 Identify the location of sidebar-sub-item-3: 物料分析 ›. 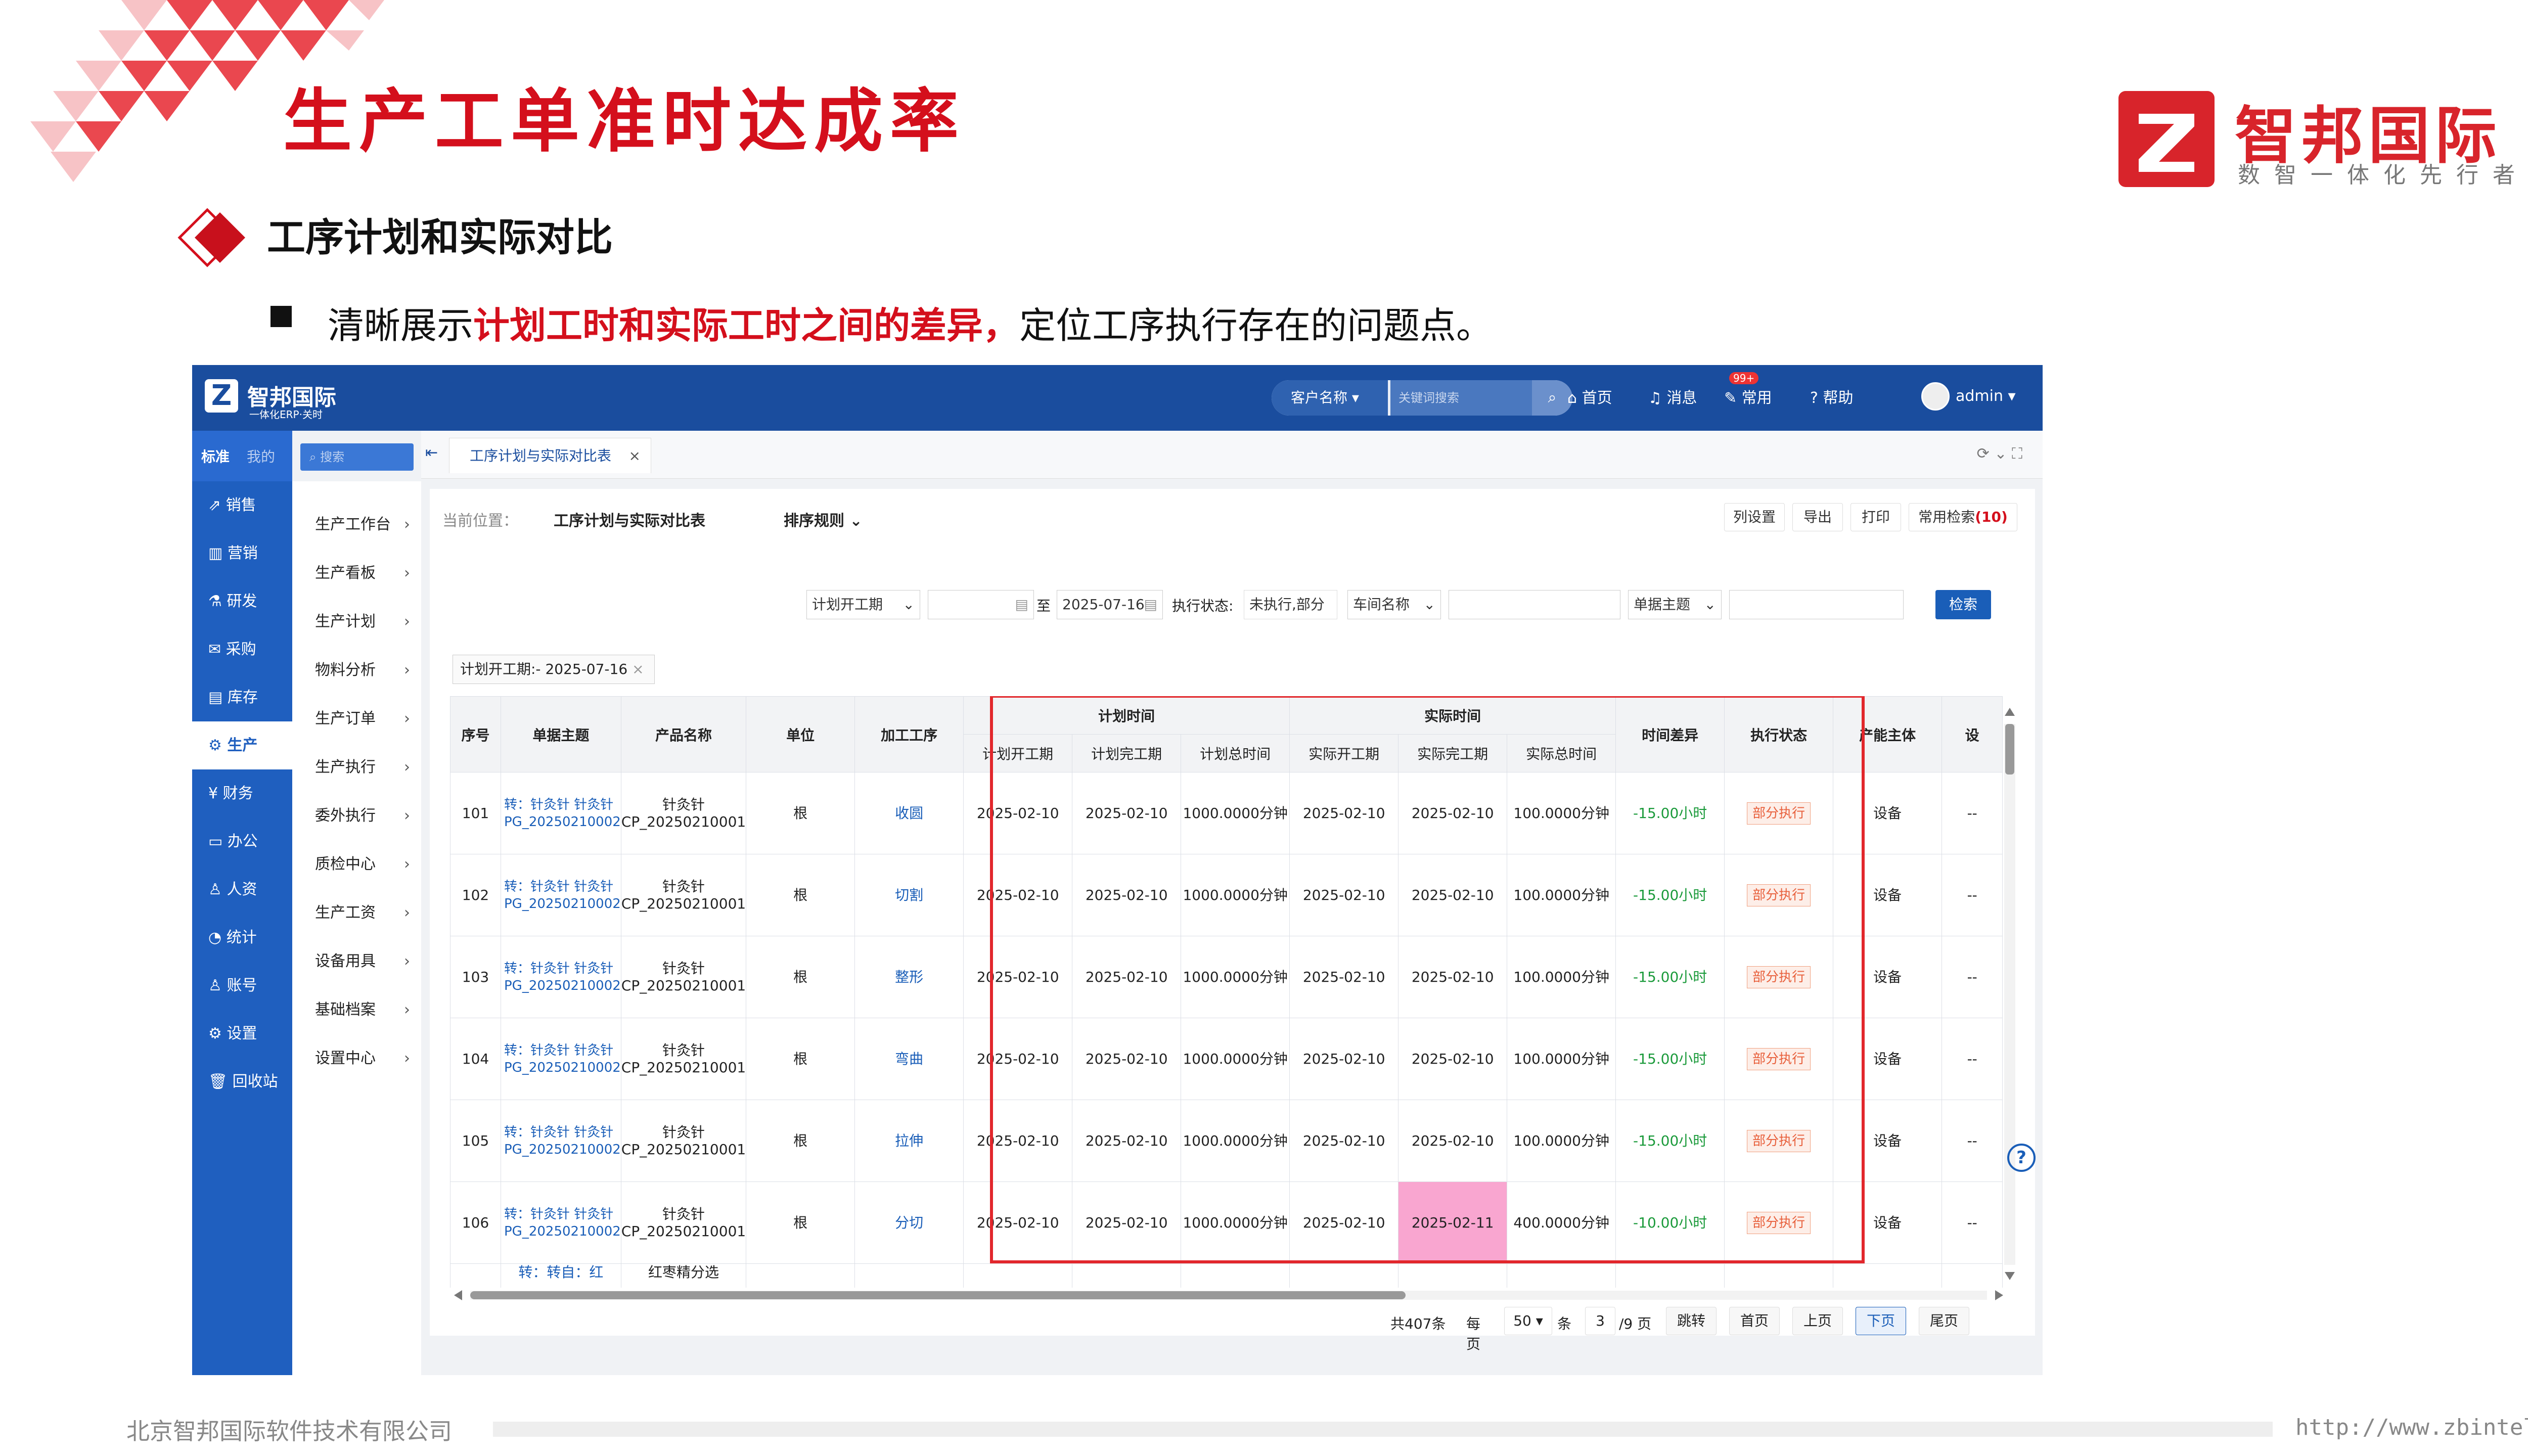
(357, 670).